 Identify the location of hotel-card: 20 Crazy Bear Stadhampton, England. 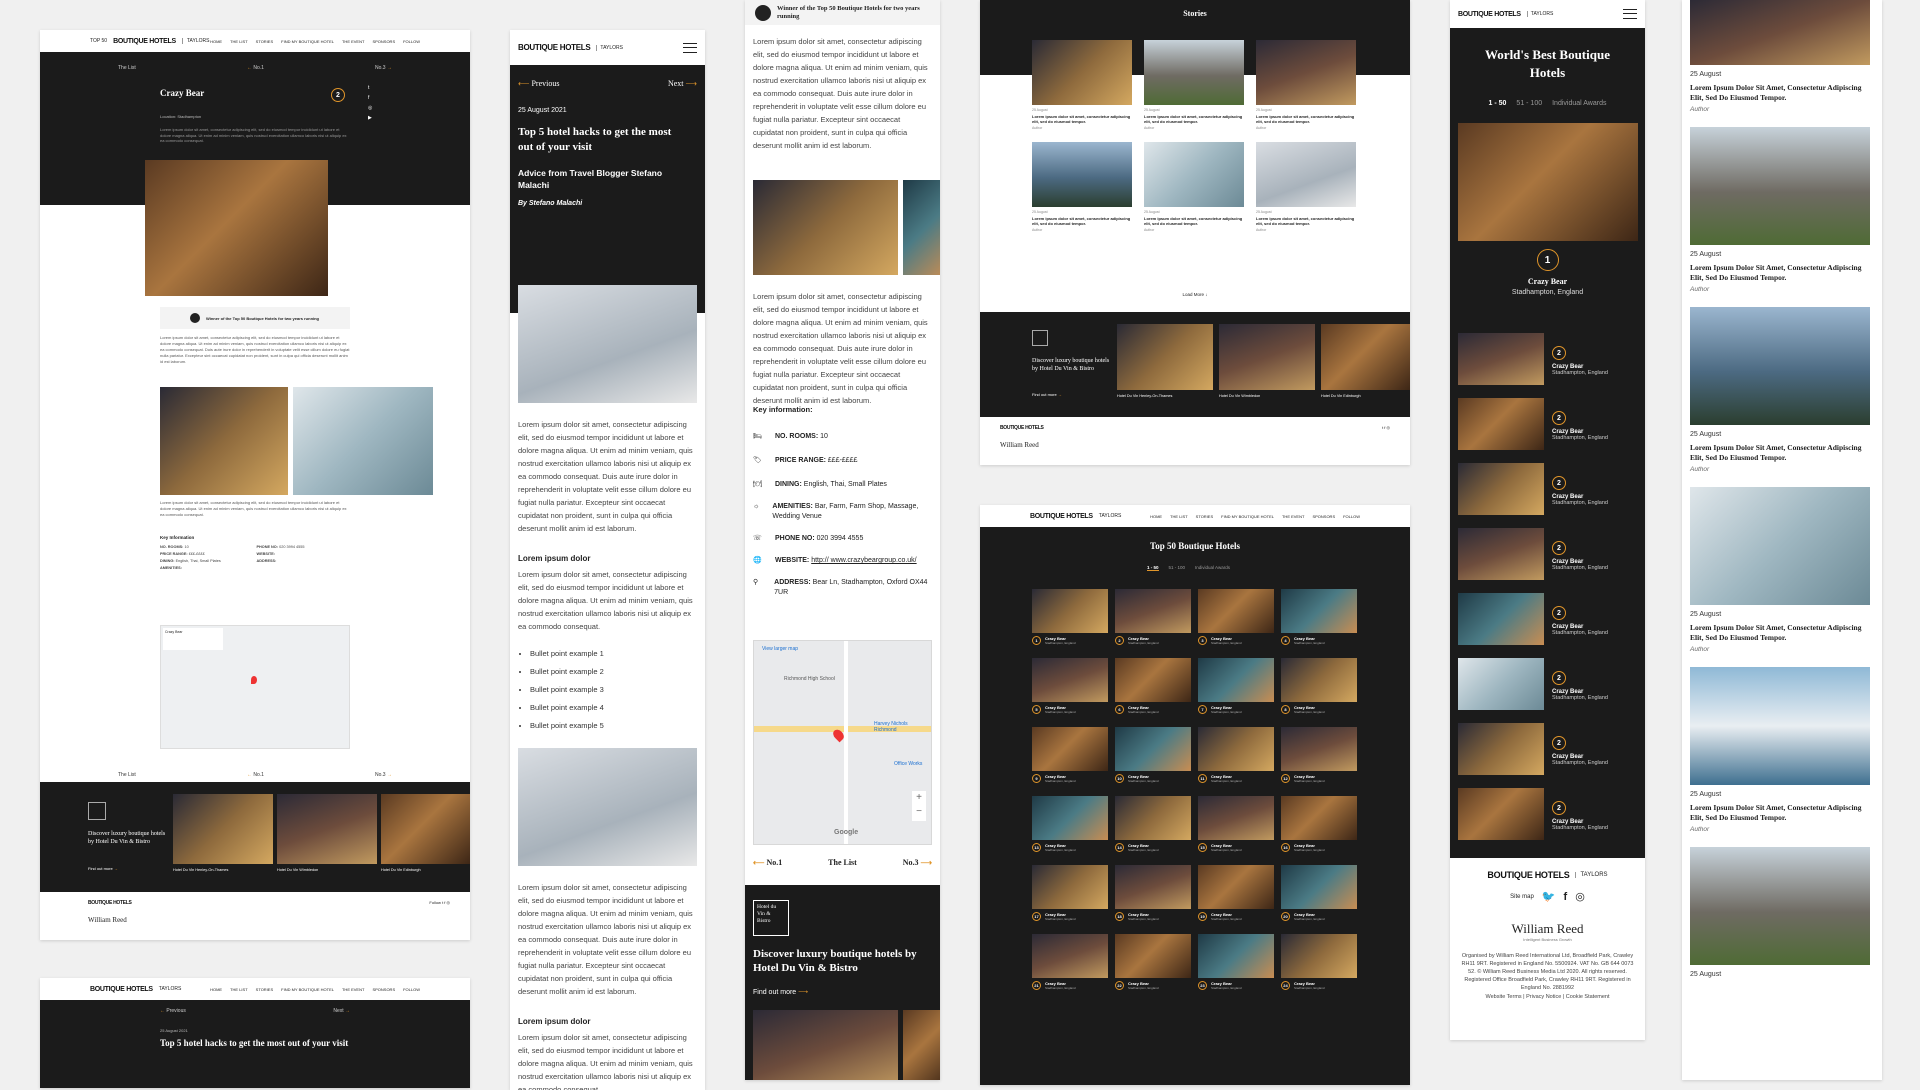
(1319, 893).